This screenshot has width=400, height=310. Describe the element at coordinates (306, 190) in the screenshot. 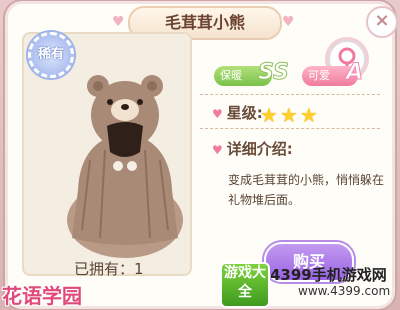

I see `item-description: 变成毛茸茸的小熊，悄悄躲在礼物堆后面。` at that location.